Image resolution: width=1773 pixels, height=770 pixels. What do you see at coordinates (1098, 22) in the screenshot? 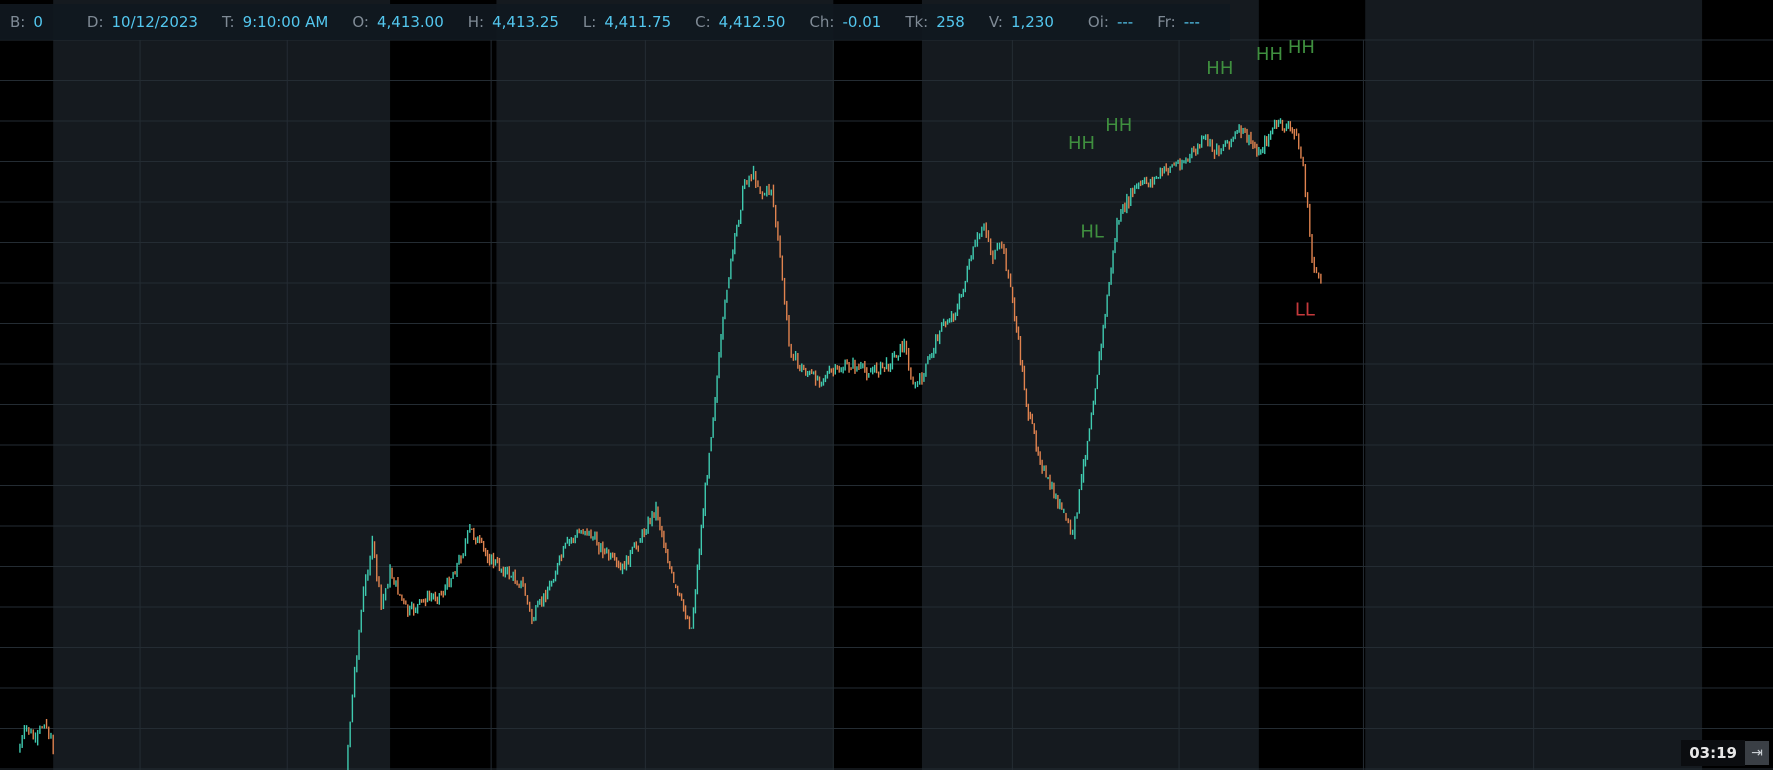
I see `open-interest-label: Oi:` at bounding box center [1098, 22].